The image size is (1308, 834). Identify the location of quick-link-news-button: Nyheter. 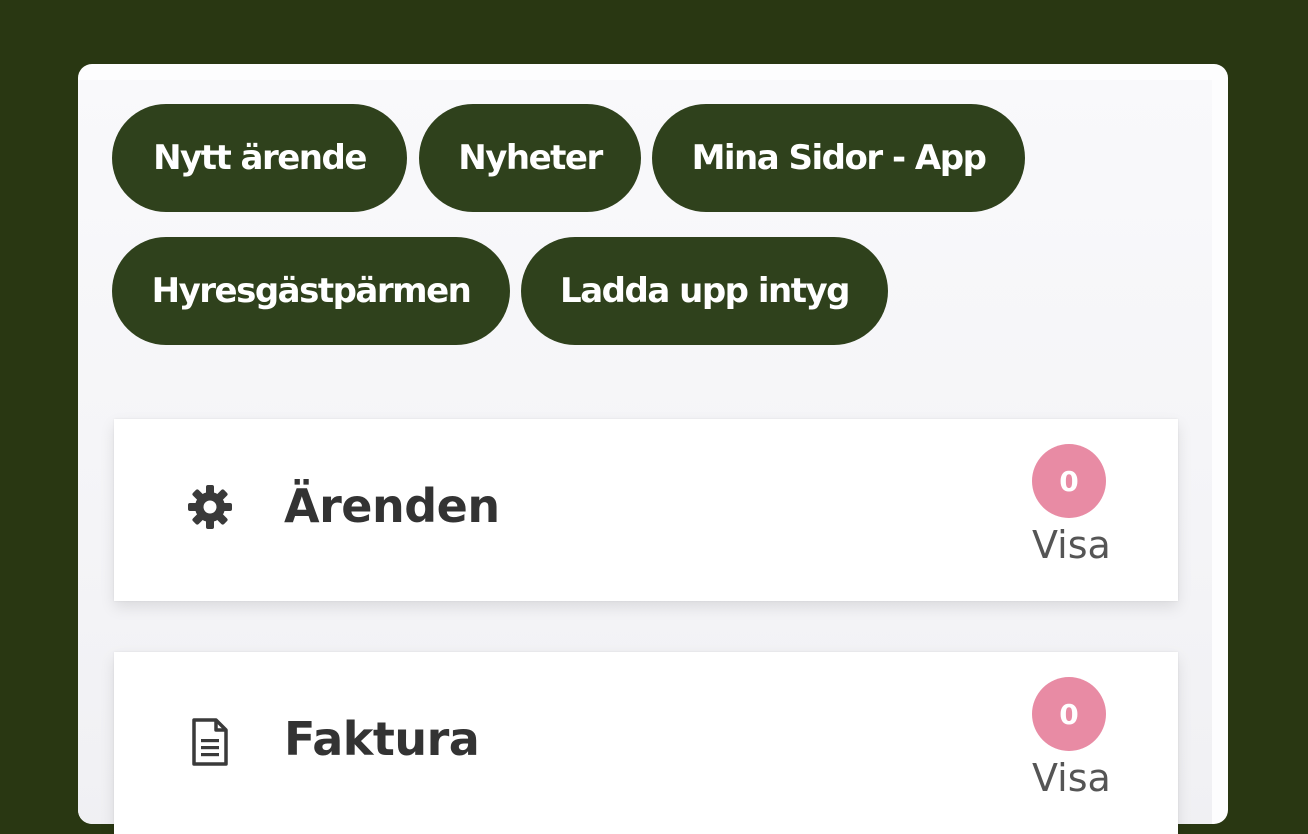
(530, 158).